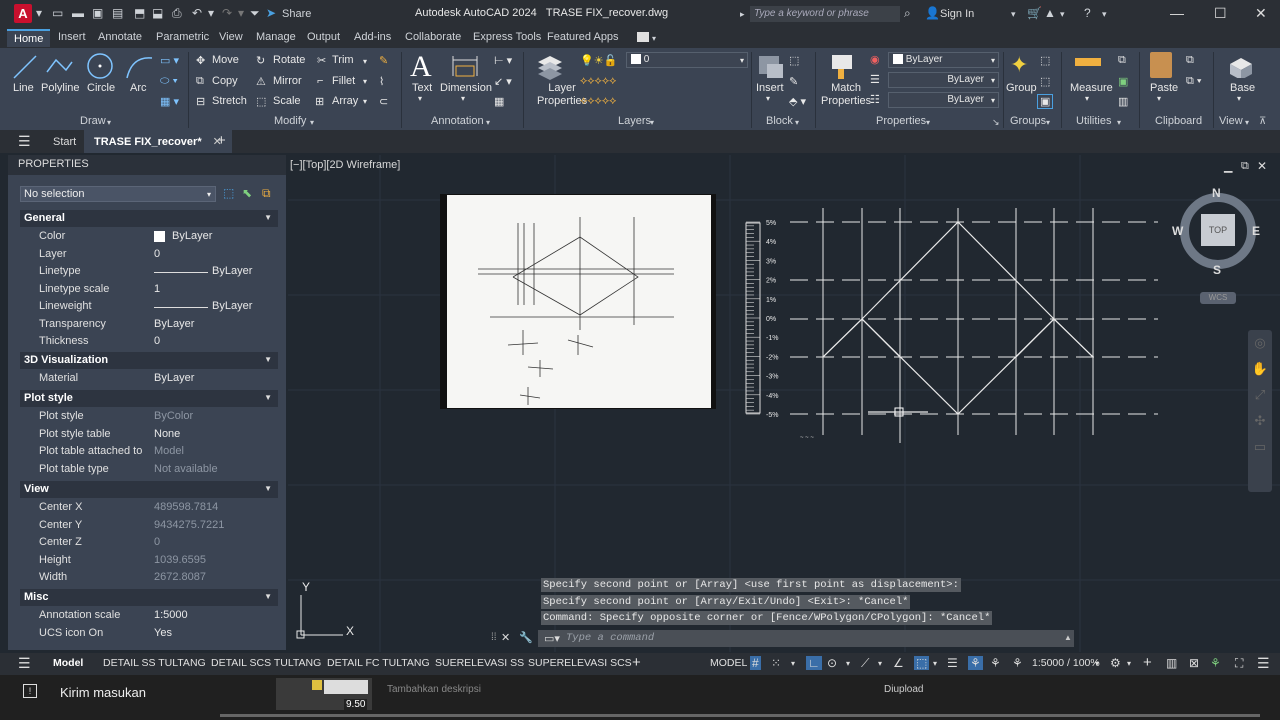 The width and height of the screenshot is (1280, 720). Describe the element at coordinates (149, 289) in the screenshot. I see `property-row: Linetype scale 1` at that location.